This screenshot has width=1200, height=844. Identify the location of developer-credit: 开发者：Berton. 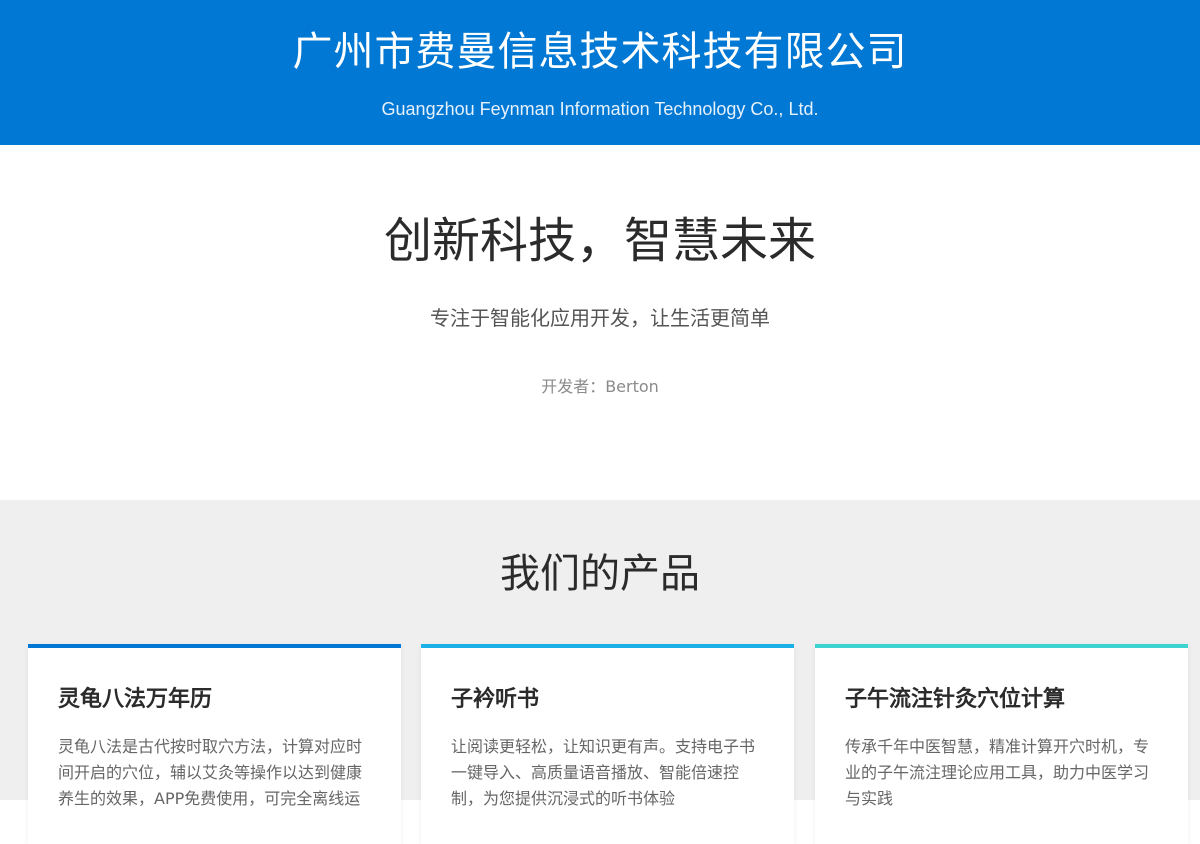
(600, 386).